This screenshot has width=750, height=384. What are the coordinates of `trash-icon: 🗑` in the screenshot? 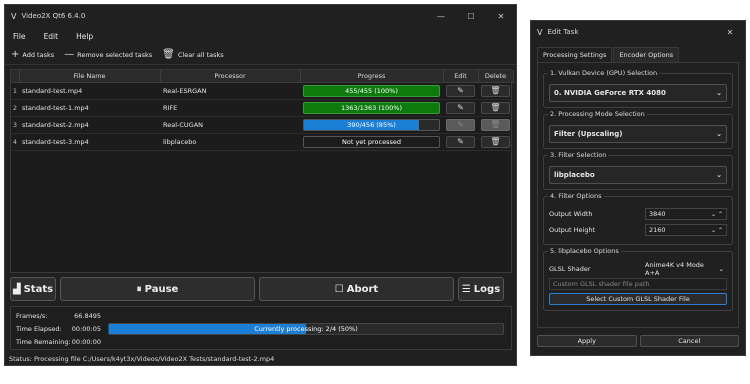 It's located at (495, 124).